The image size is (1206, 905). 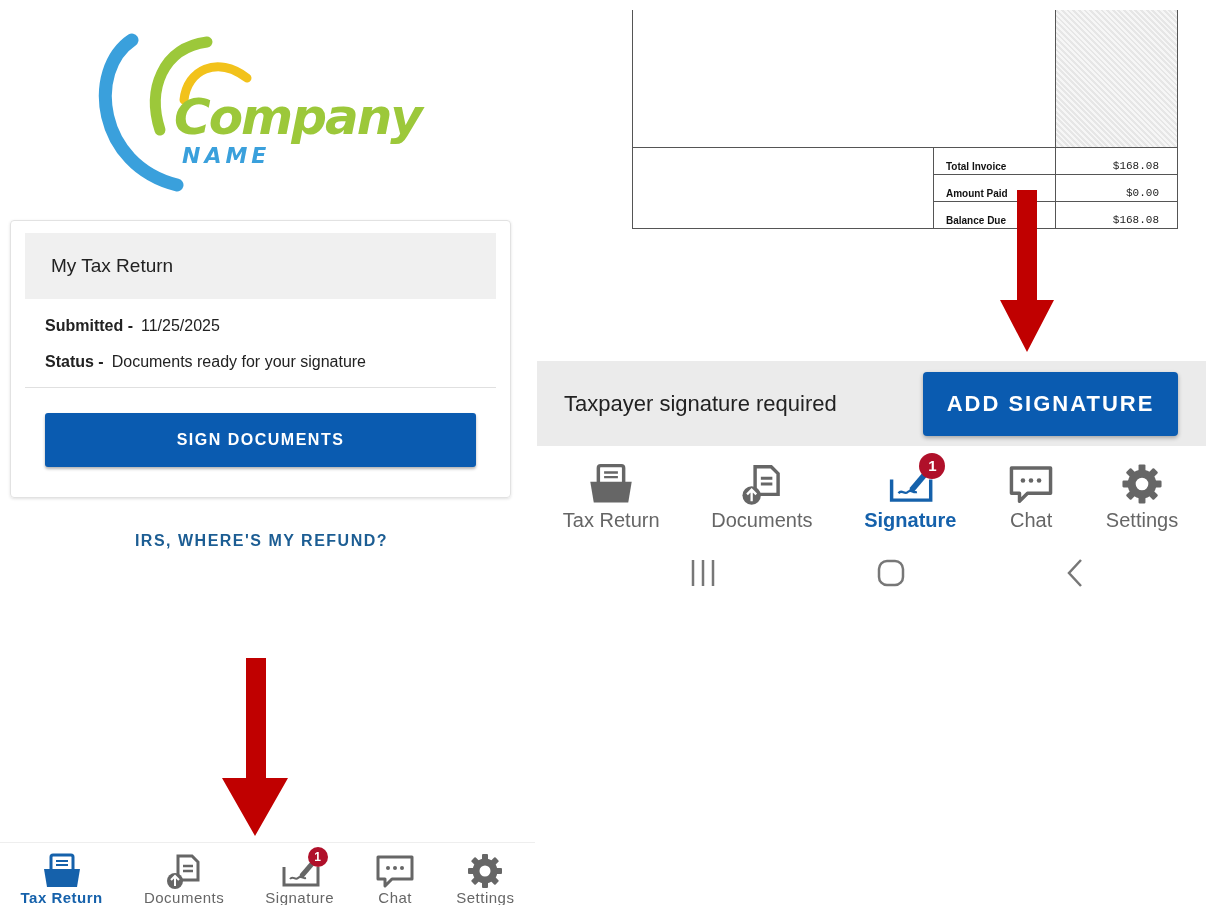 I want to click on field-value: 11/25/2025, so click(x=180, y=326).